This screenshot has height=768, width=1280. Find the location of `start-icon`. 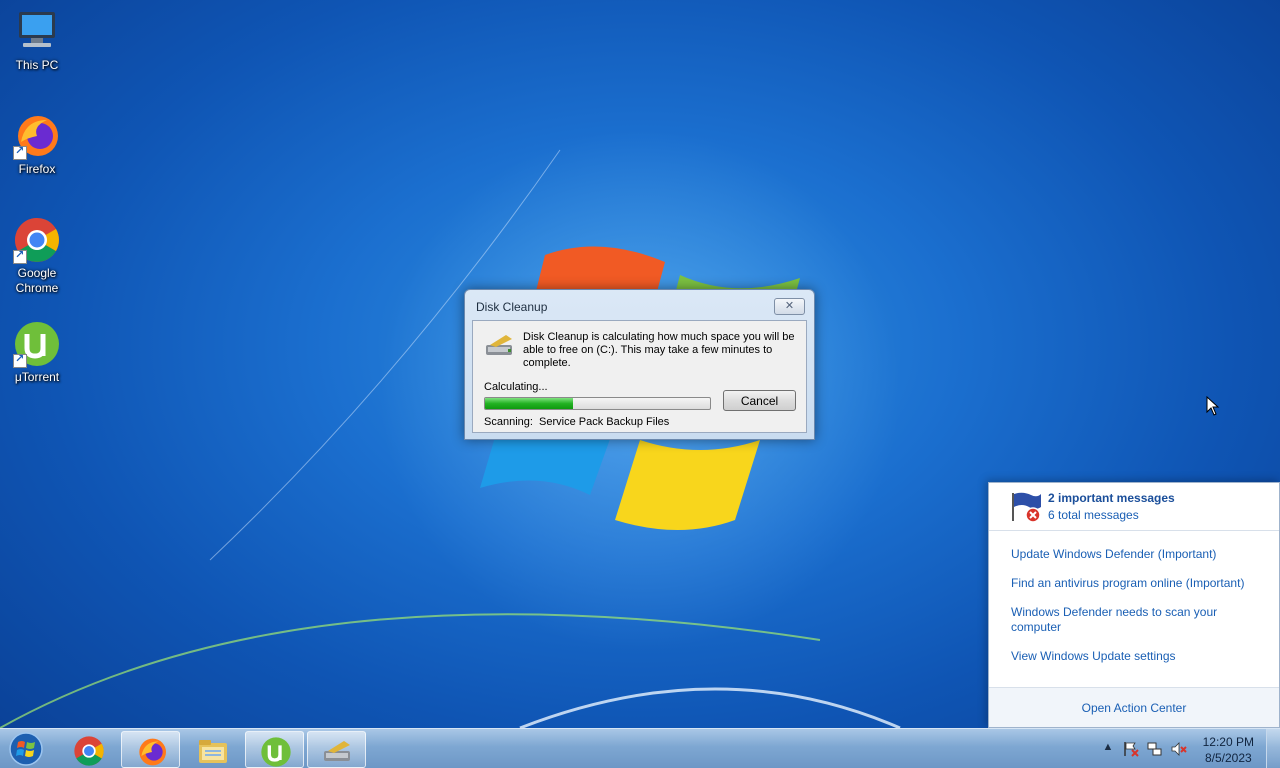

start-icon is located at coordinates (26, 749).